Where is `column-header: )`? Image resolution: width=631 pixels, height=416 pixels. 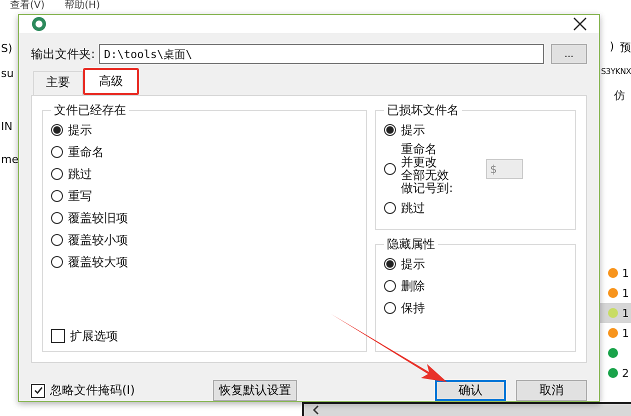
column-header: ) is located at coordinates (612, 47).